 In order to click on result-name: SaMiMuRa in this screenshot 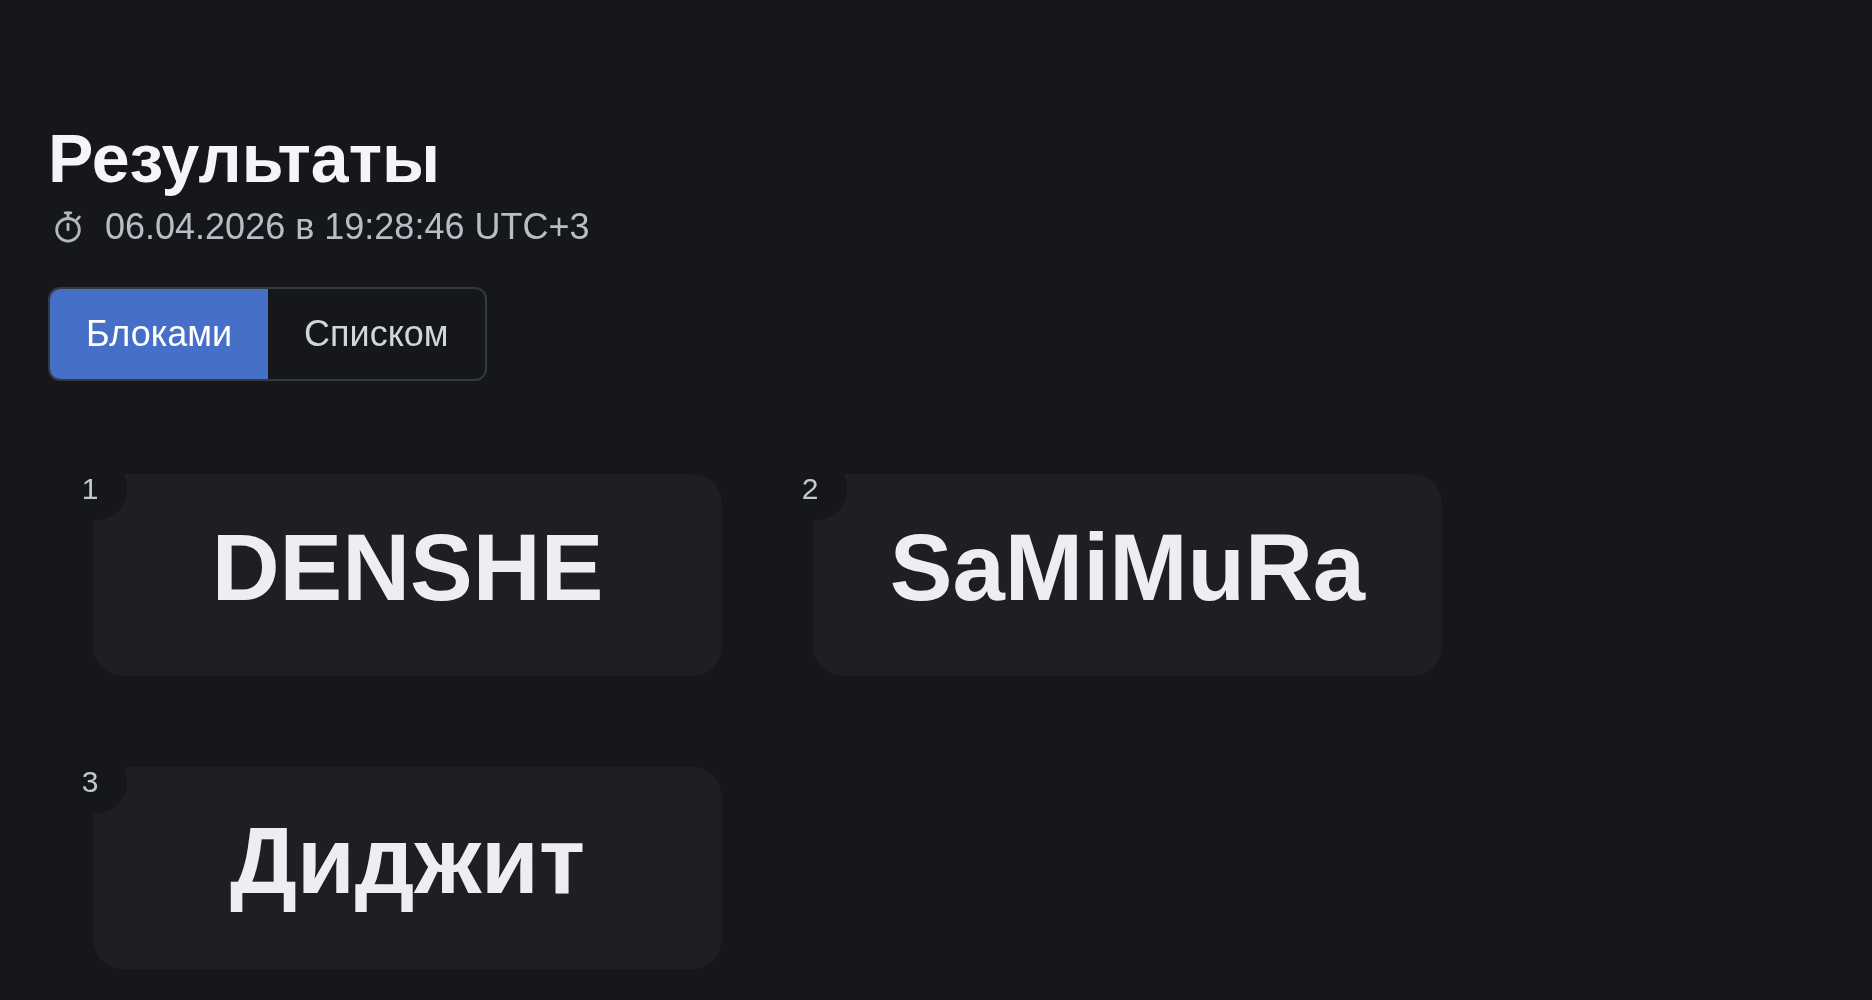, I will do `click(1127, 568)`.